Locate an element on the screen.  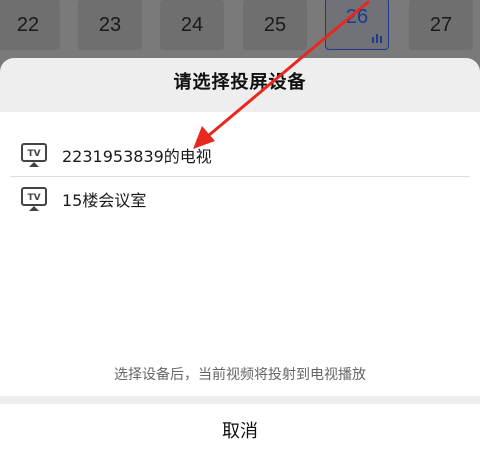
sheet-title: 请选择投屏设备 is located at coordinates (240, 82).